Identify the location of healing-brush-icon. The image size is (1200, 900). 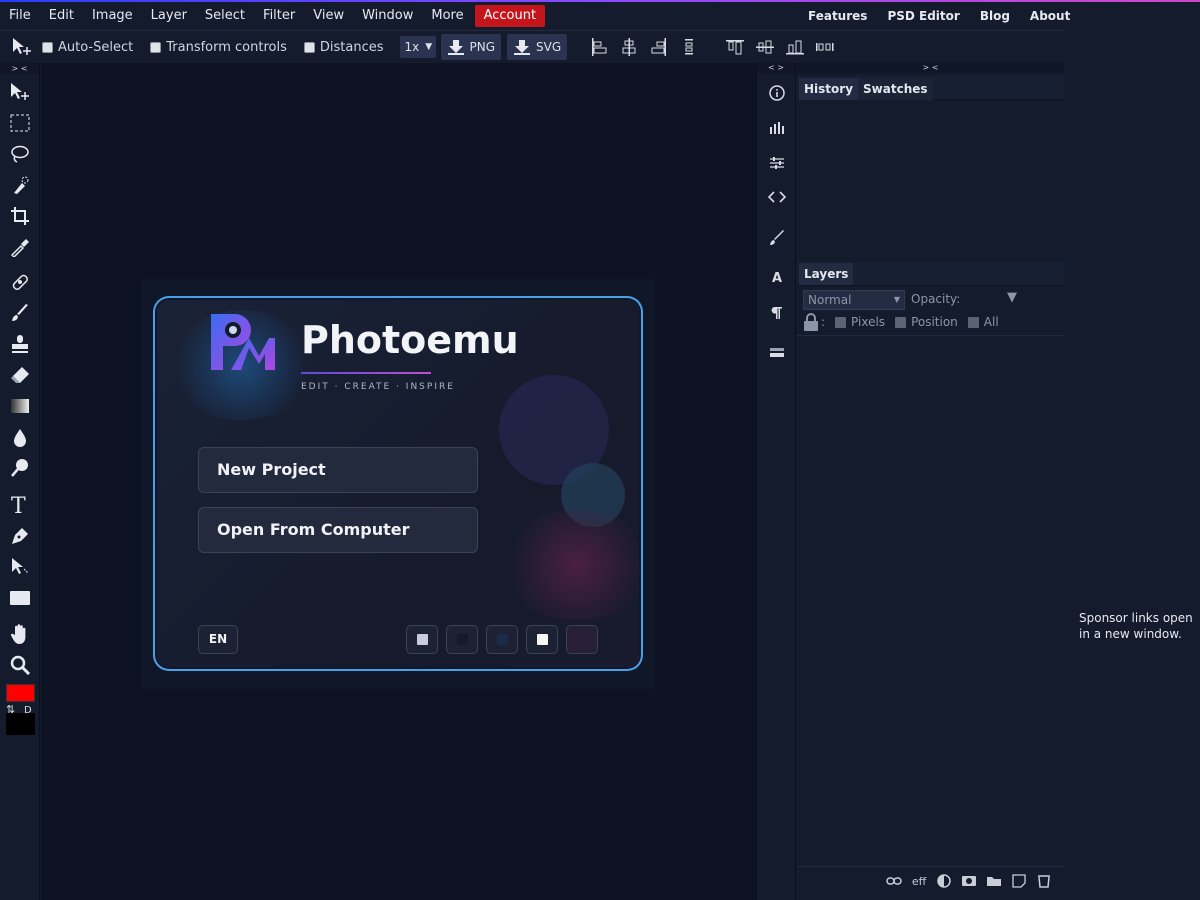
(20, 282).